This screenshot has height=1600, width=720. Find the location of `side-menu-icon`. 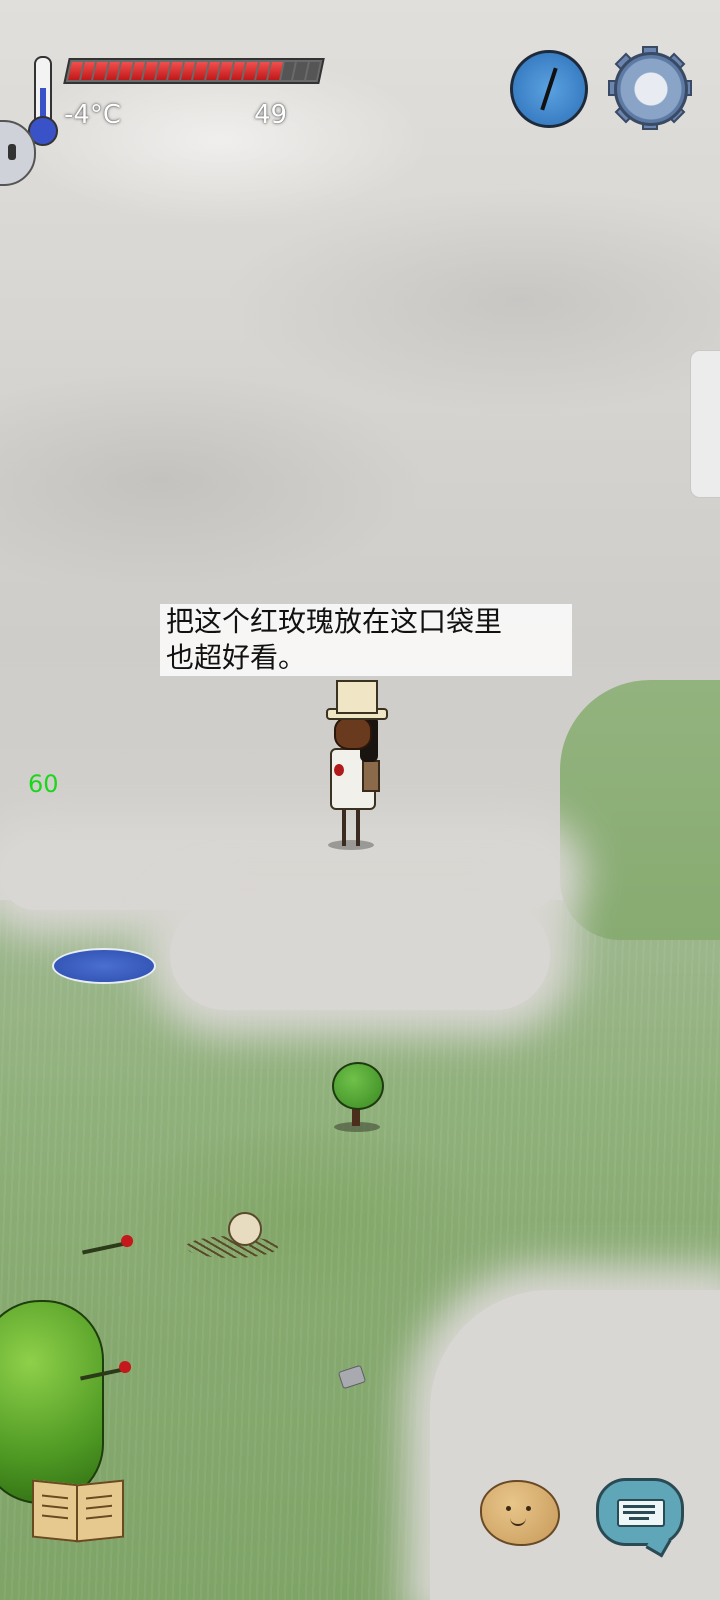

side-menu-icon is located at coordinates (12, 152).